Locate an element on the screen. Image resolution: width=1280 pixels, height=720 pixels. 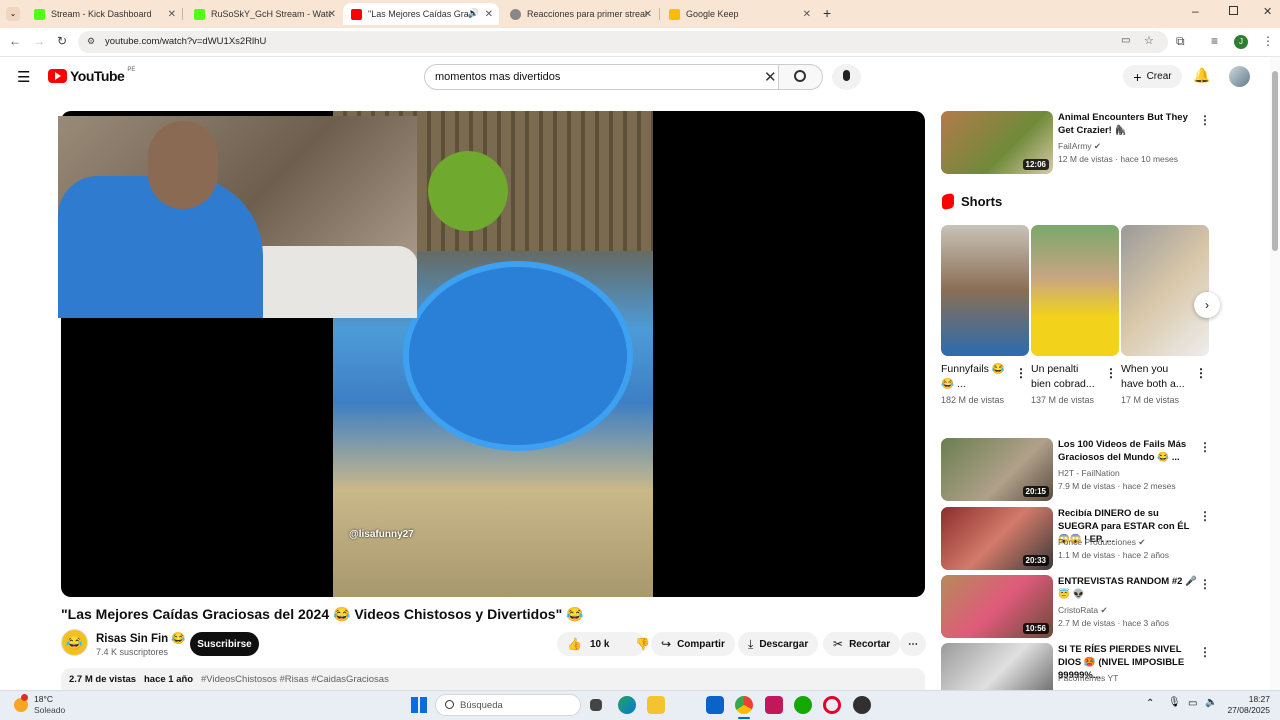
search-query-text: momentos mas divertidos is located at coordinates (497, 77).